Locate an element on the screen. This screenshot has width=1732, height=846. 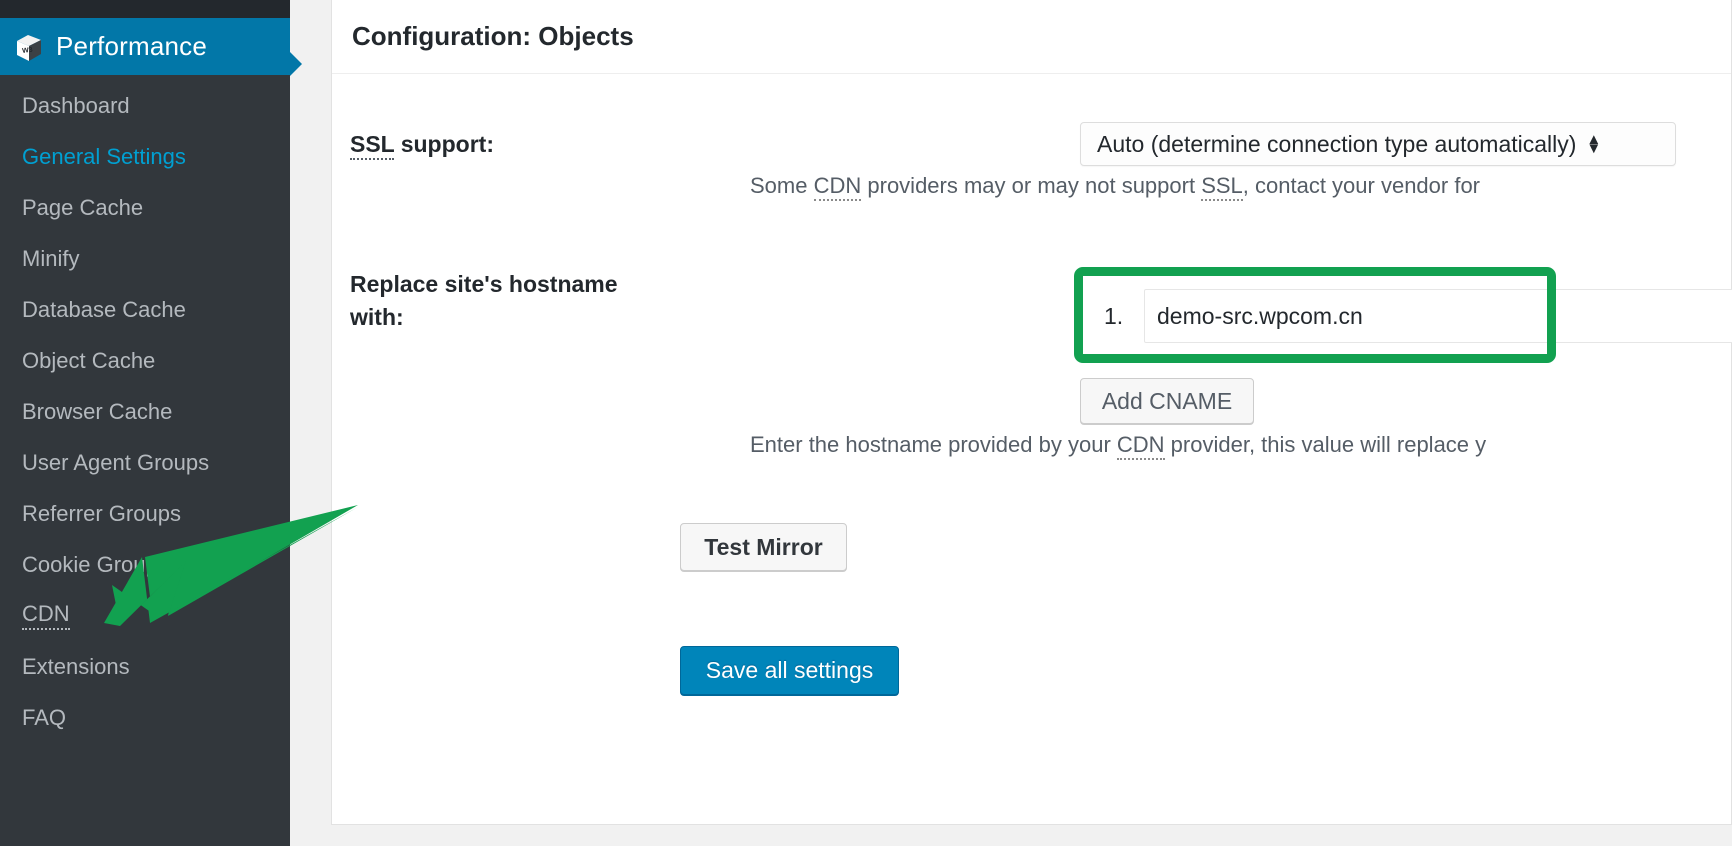
test-mirror-button: Test Mirror is located at coordinates (763, 547).